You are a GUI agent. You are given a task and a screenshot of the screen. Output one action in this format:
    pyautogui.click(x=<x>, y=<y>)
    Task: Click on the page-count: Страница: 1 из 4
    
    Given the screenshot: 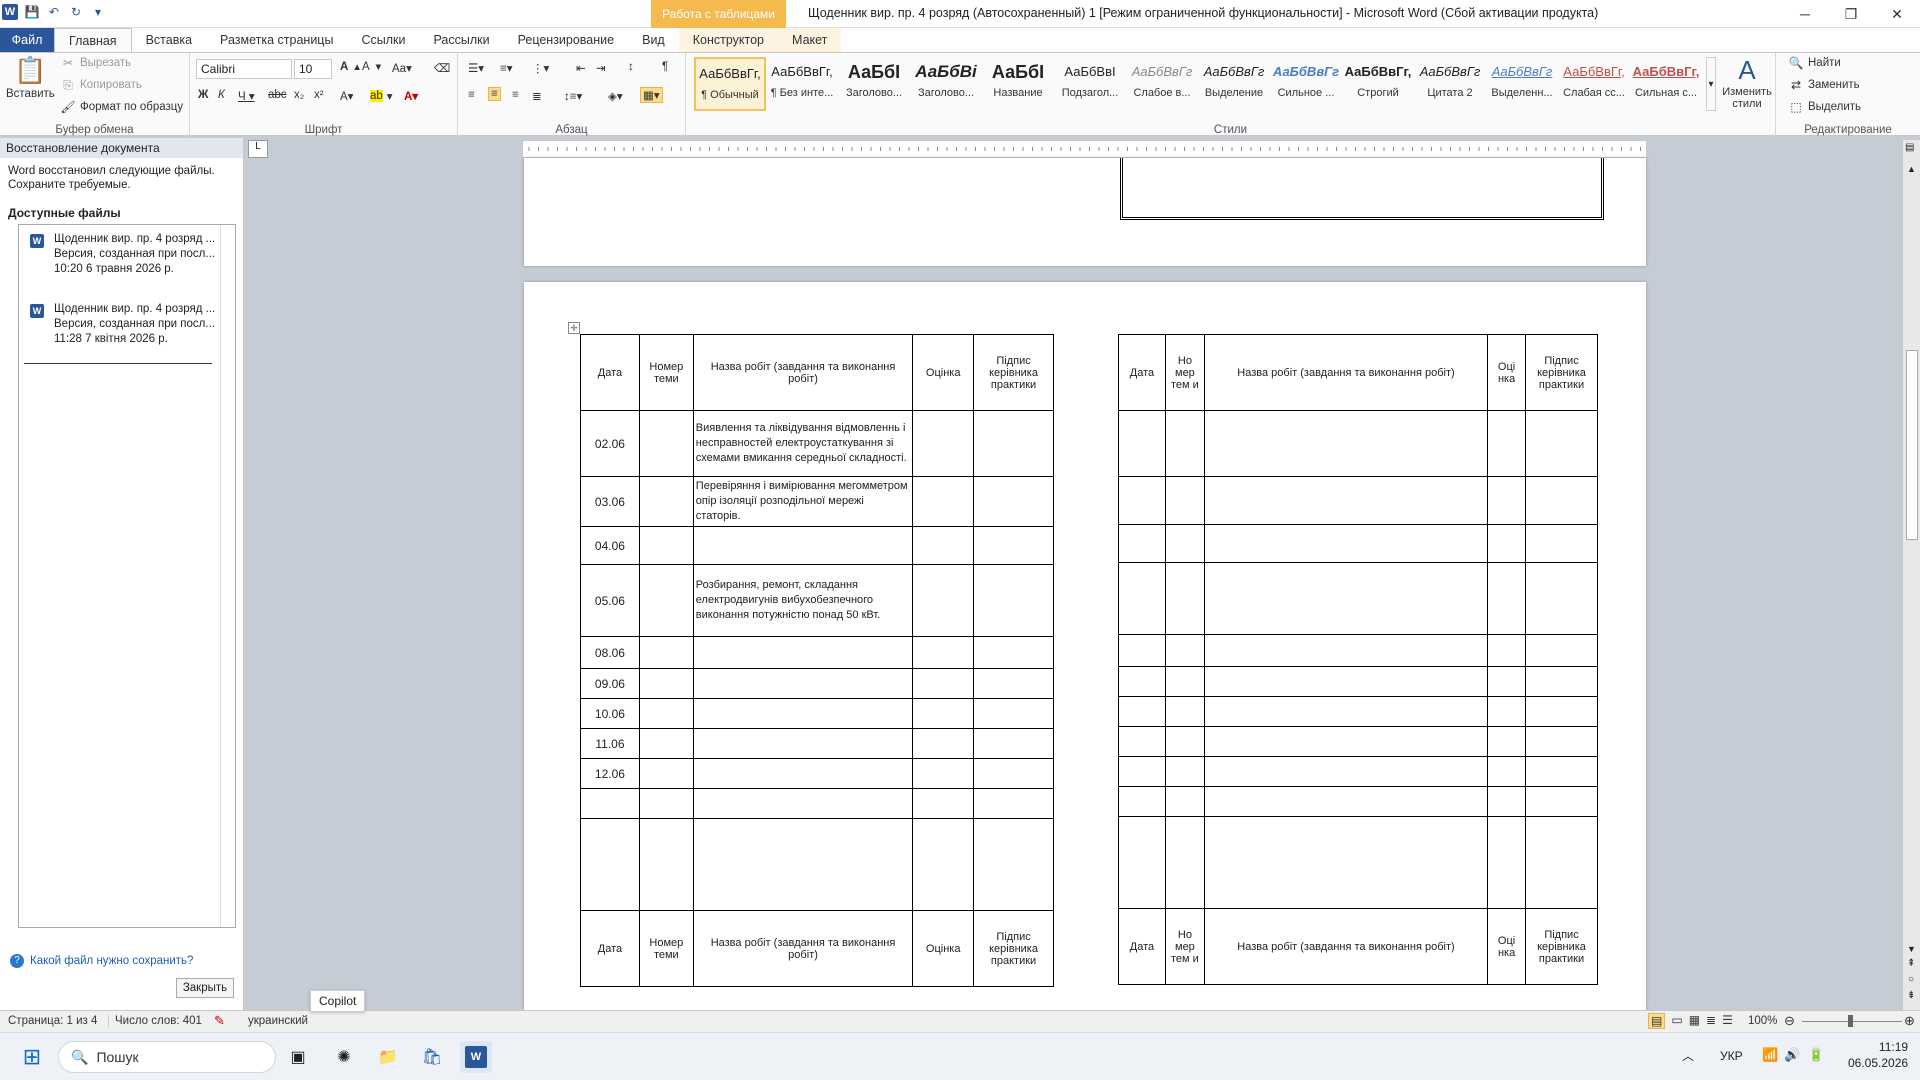 What is the action you would take?
    pyautogui.click(x=52, y=1021)
    